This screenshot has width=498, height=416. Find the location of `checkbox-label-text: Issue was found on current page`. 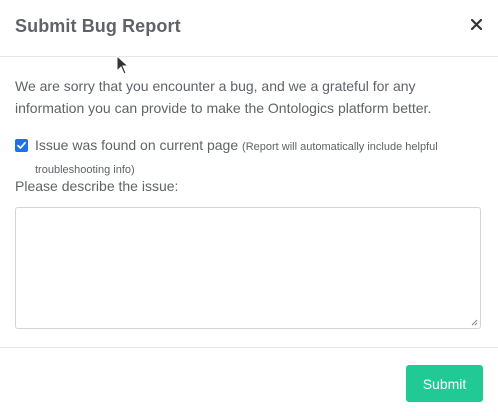

checkbox-label-text: Issue was found on current page is located at coordinates (137, 145).